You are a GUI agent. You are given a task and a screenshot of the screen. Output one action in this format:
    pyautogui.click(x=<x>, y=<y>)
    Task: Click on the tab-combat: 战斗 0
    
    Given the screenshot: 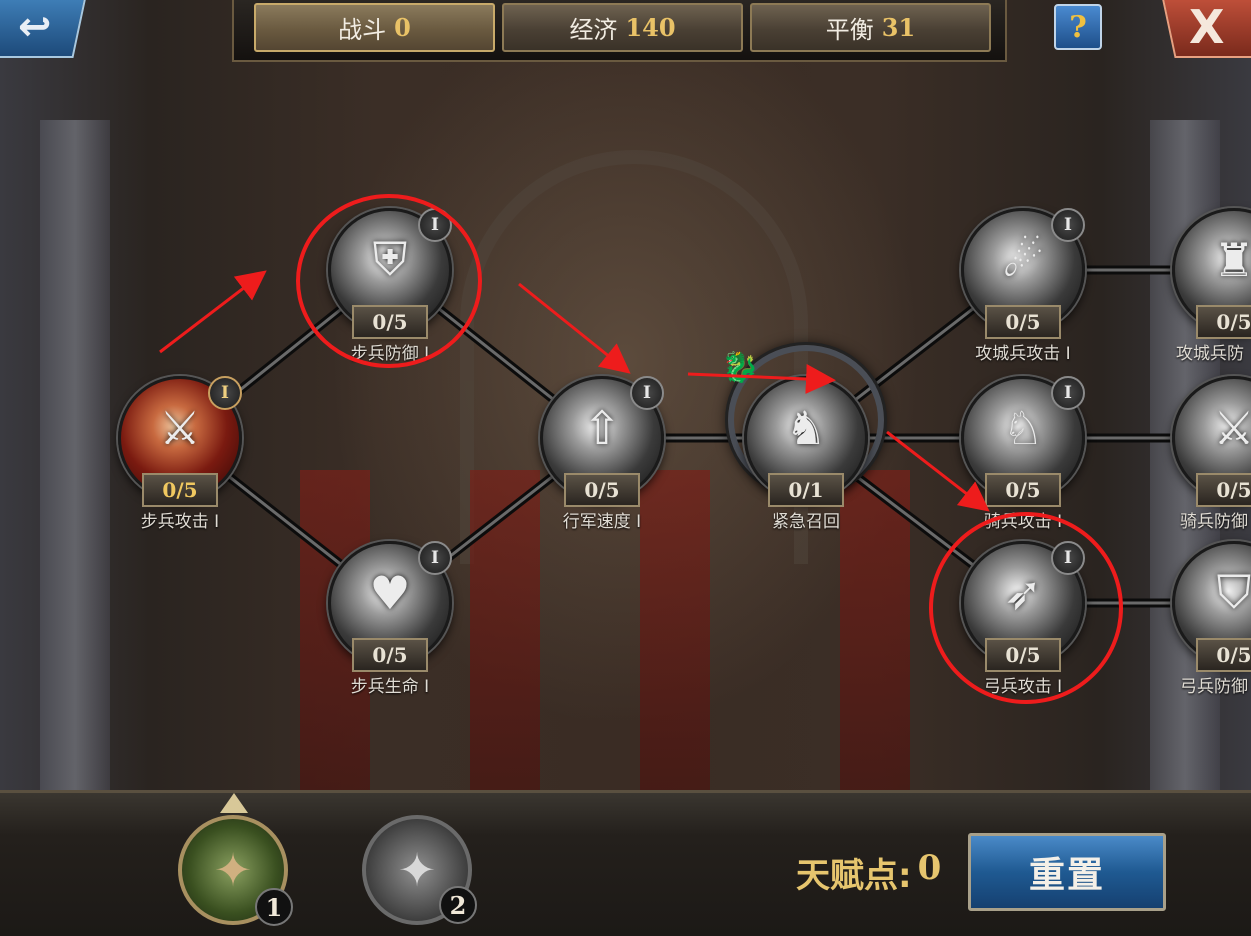 What is the action you would take?
    pyautogui.click(x=374, y=27)
    